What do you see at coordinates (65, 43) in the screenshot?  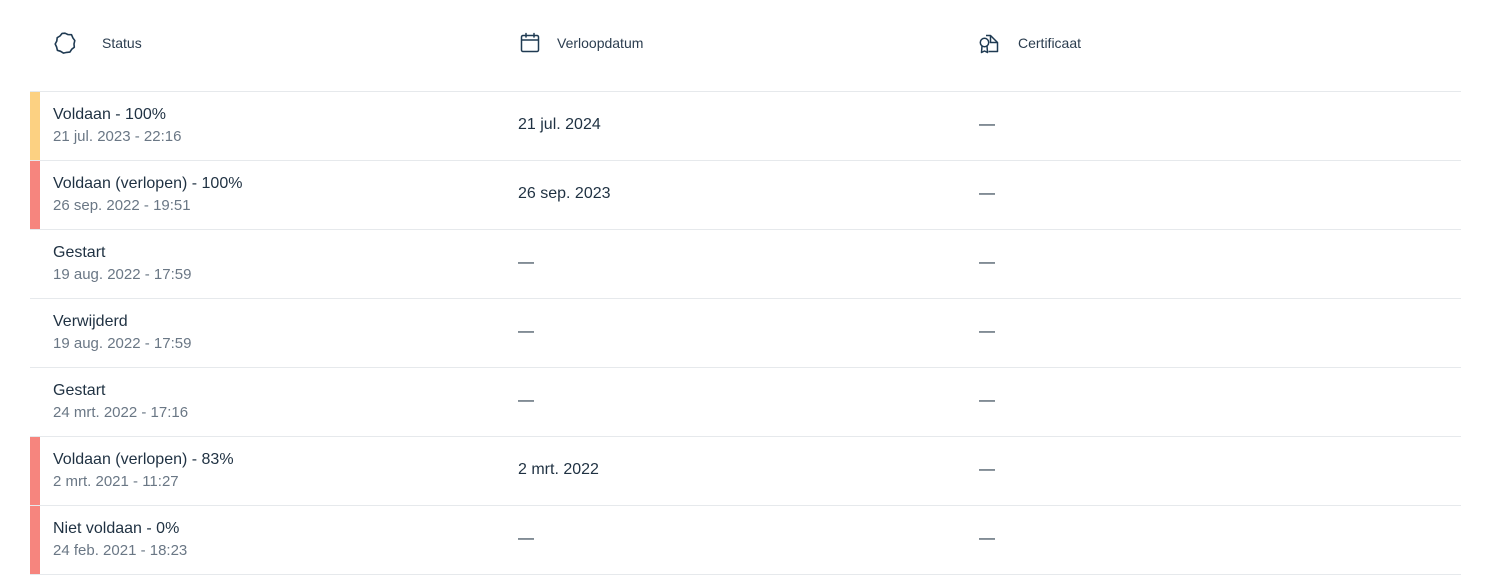 I see `badge-icon` at bounding box center [65, 43].